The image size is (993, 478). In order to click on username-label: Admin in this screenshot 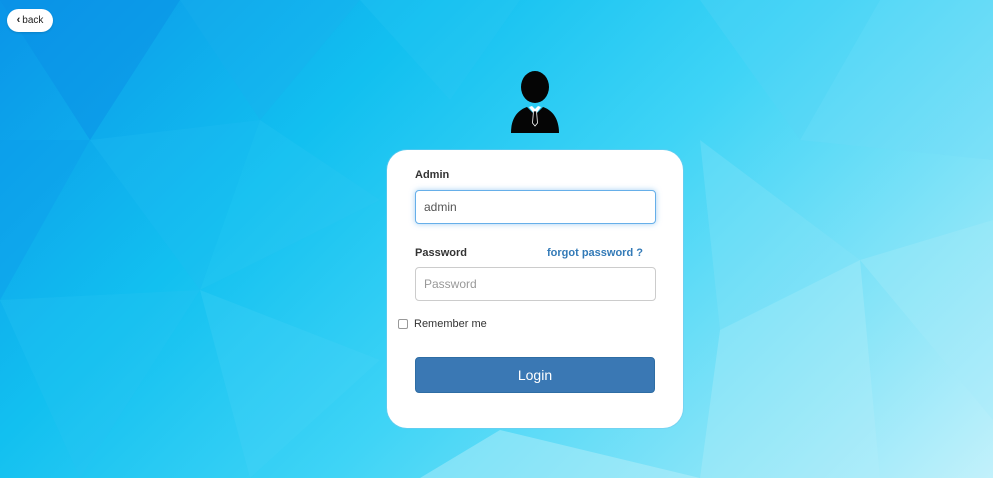, I will do `click(432, 175)`.